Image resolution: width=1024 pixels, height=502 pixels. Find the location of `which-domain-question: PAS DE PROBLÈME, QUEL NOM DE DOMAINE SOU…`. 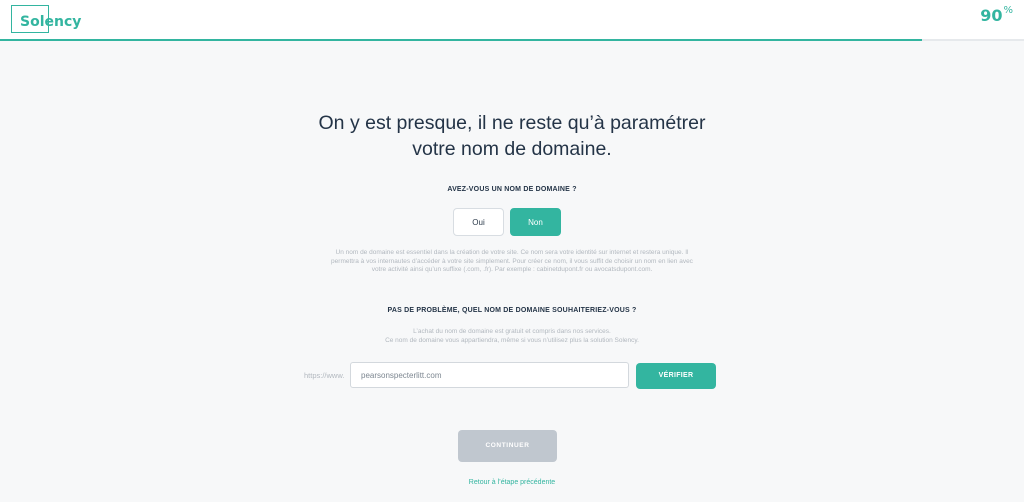

which-domain-question: PAS DE PROBLÈME, QUEL NOM DE DOMAINE SOU… is located at coordinates (512, 310).